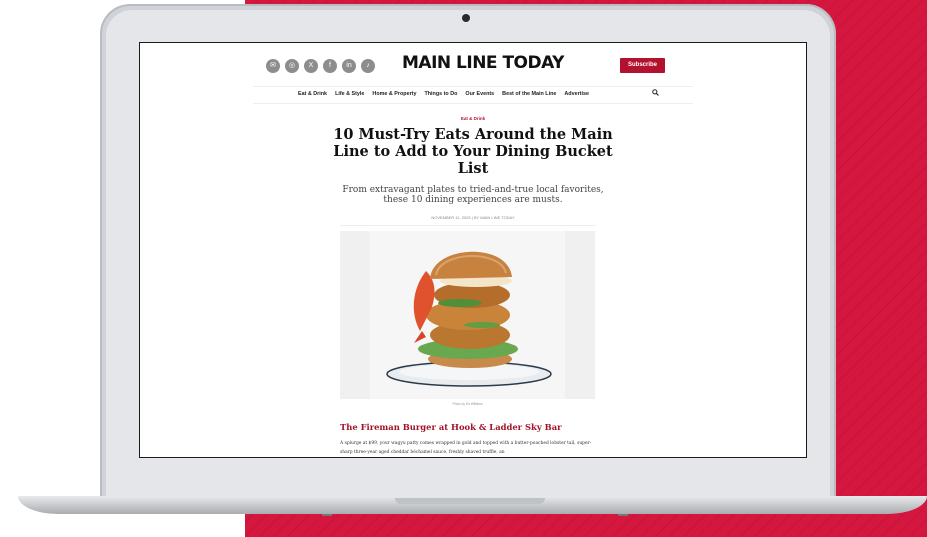 The width and height of the screenshot is (927, 537). What do you see at coordinates (394, 94) in the screenshot?
I see `nav-item: Home & Property` at bounding box center [394, 94].